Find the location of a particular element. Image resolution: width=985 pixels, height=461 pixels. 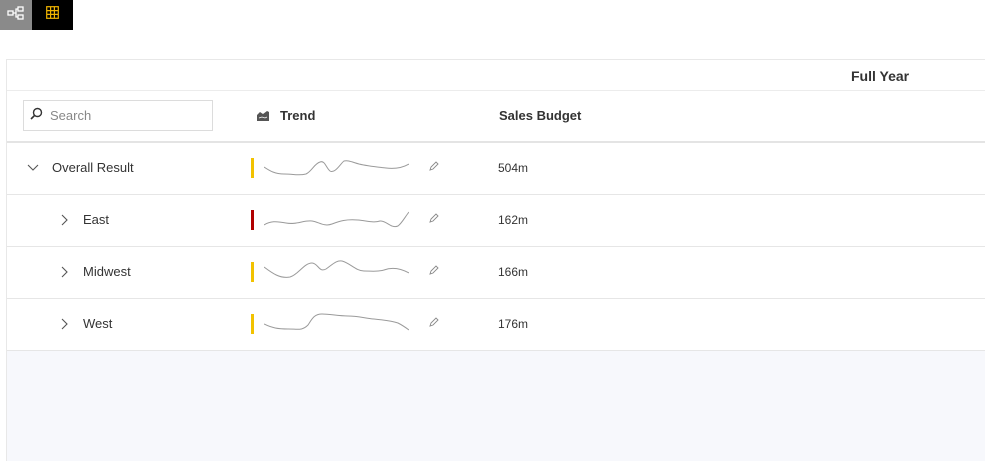

chevron-down-icon is located at coordinates (33, 168).